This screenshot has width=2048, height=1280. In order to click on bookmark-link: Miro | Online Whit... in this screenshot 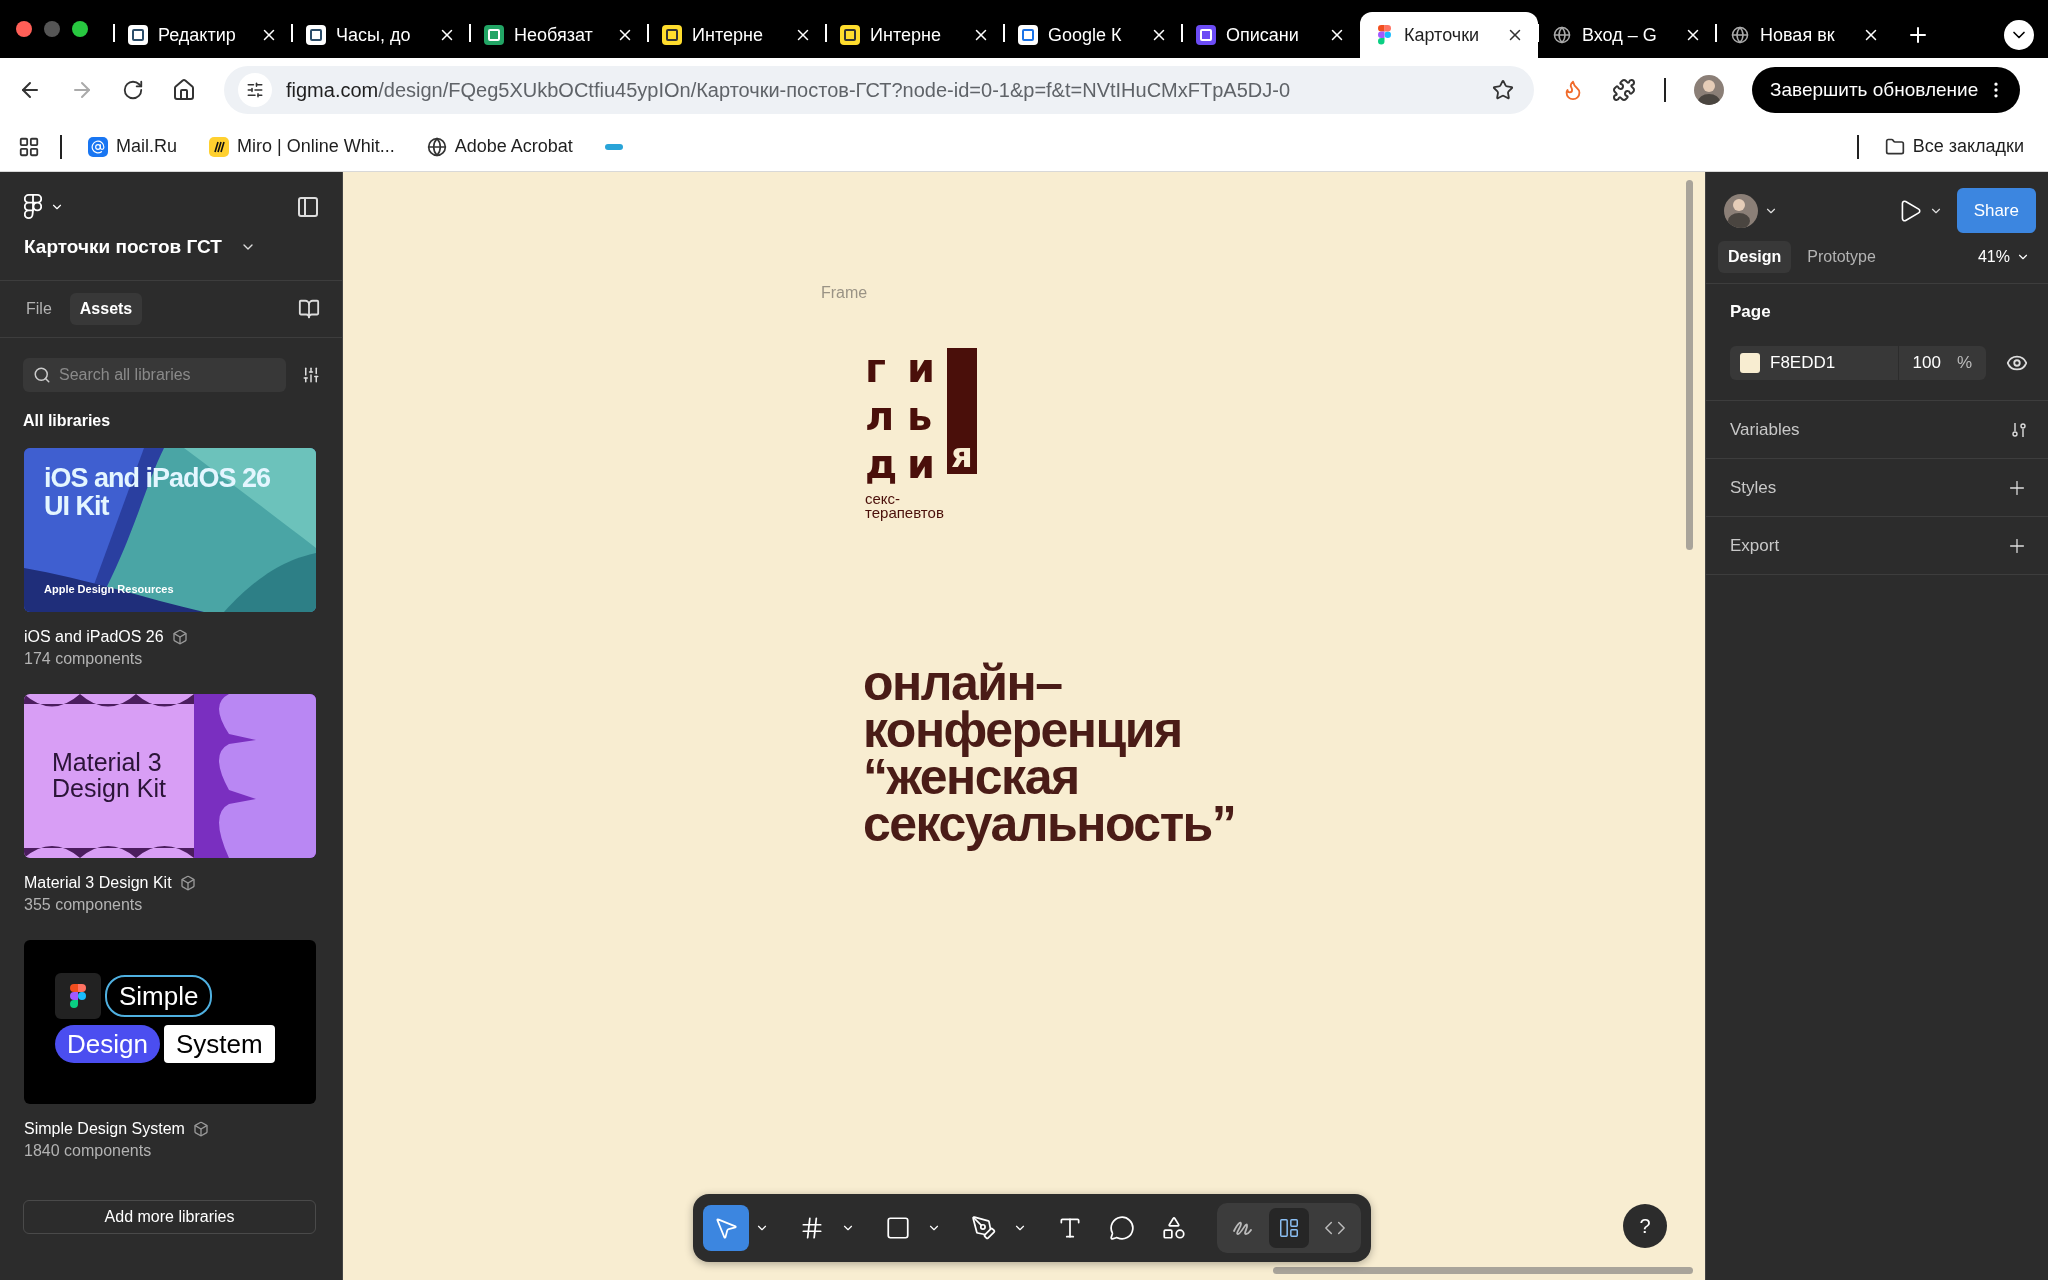, I will do `click(302, 146)`.